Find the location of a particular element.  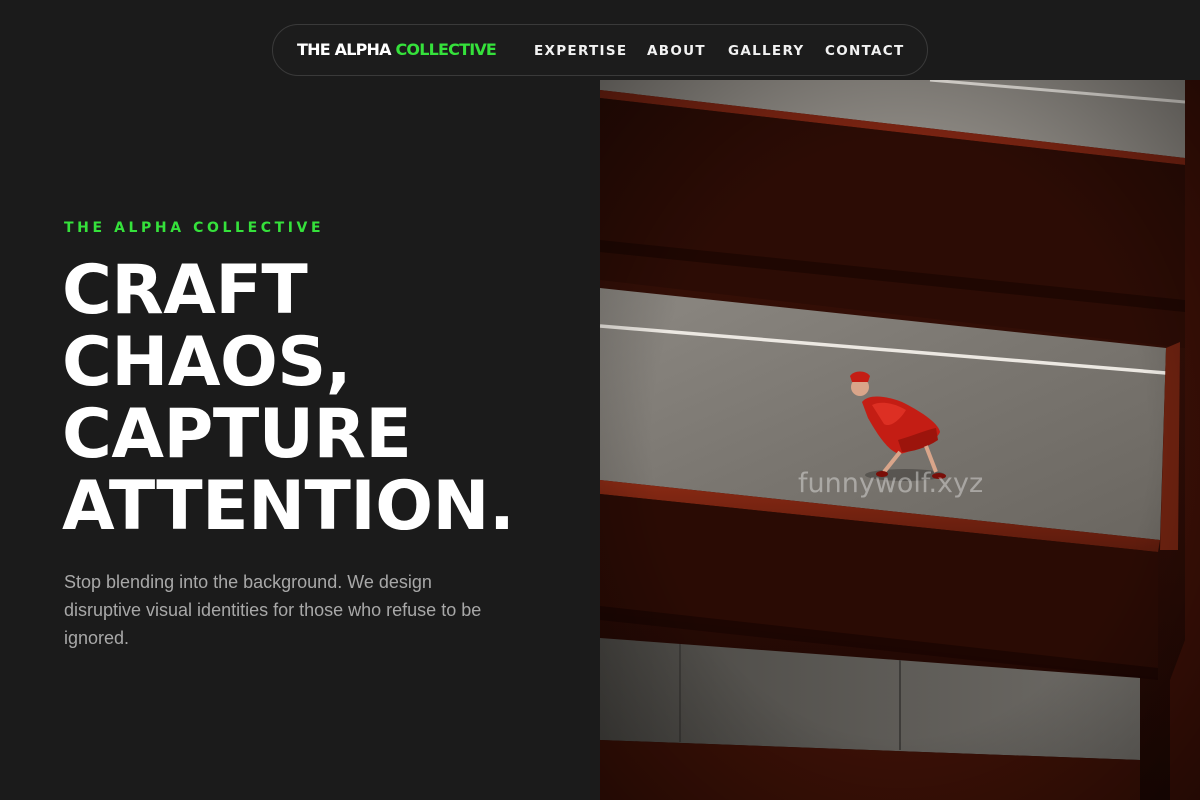

hero-headline: CRAFT CHAOS, CAPTURE ATTENTION. is located at coordinates (288, 398).